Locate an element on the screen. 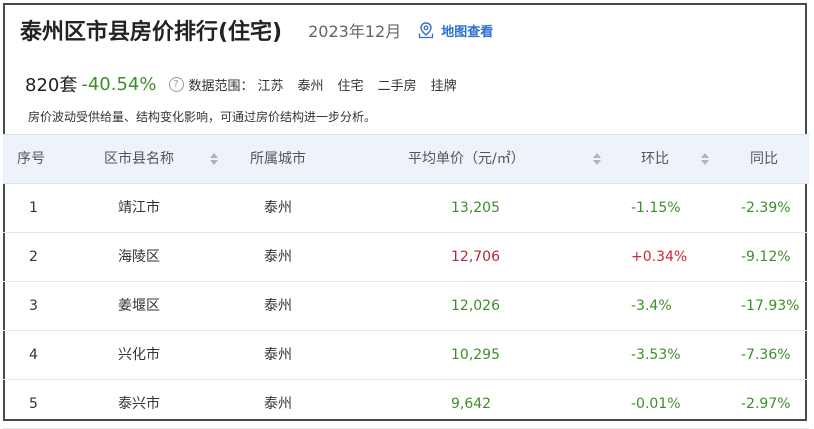 This screenshot has height=429, width=814. avg-price: 13,205 is located at coordinates (475, 208).